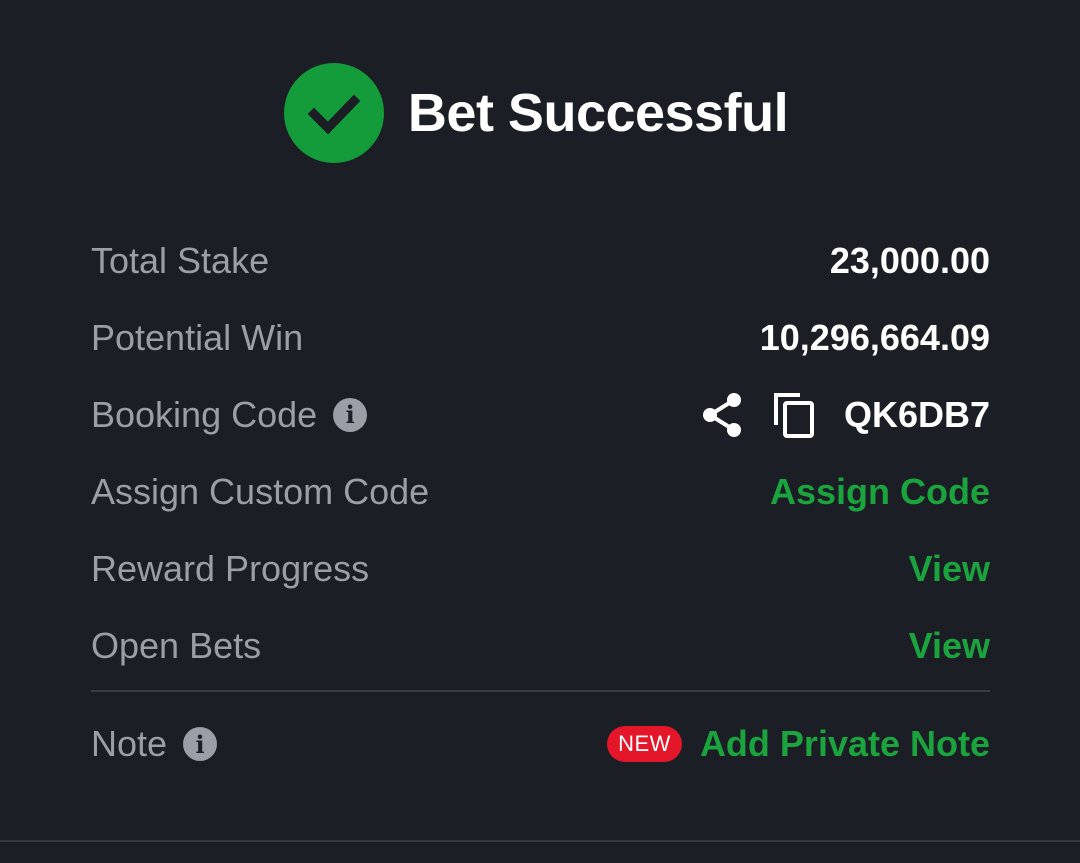 Image resolution: width=1080 pixels, height=863 pixels. I want to click on check-circle-icon, so click(333, 113).